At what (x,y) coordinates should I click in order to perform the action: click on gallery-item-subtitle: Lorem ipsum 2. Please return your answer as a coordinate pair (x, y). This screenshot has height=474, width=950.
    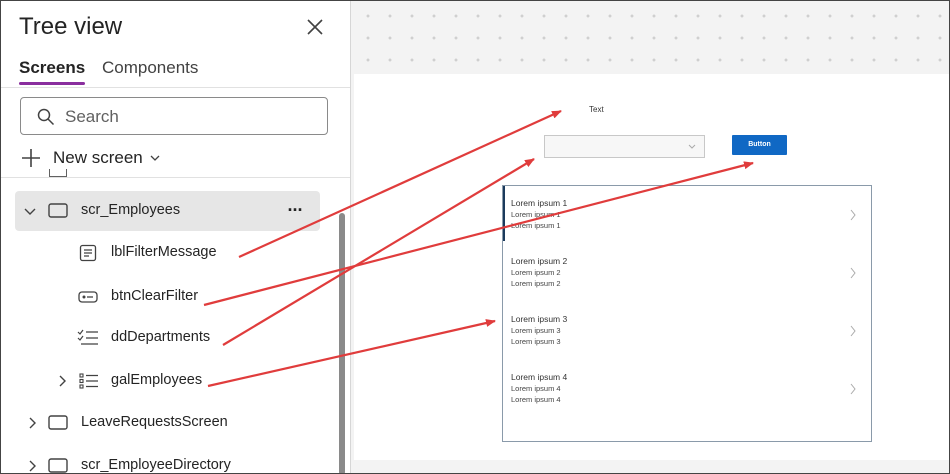
    Looking at the image, I should click on (536, 272).